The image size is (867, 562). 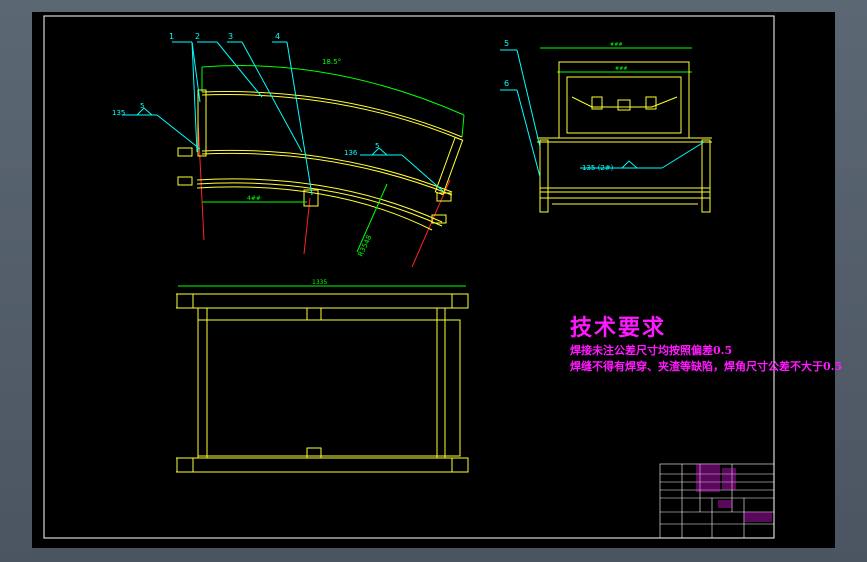 What do you see at coordinates (365, 246) in the screenshot?
I see `radius-label: R3548` at bounding box center [365, 246].